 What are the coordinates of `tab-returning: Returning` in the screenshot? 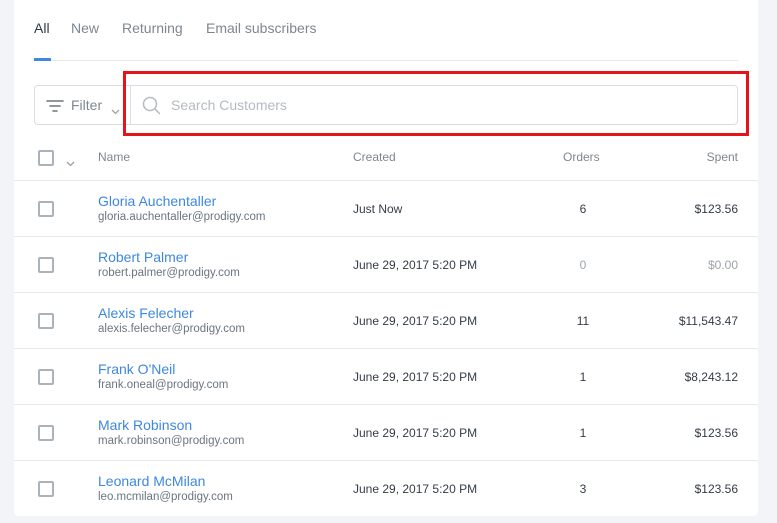 It's located at (152, 28).